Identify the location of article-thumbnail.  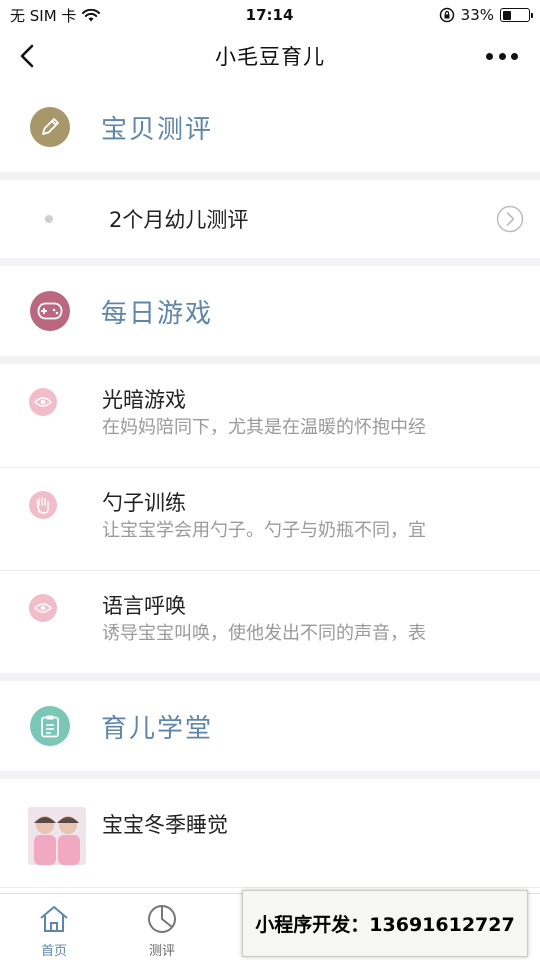
(57, 836).